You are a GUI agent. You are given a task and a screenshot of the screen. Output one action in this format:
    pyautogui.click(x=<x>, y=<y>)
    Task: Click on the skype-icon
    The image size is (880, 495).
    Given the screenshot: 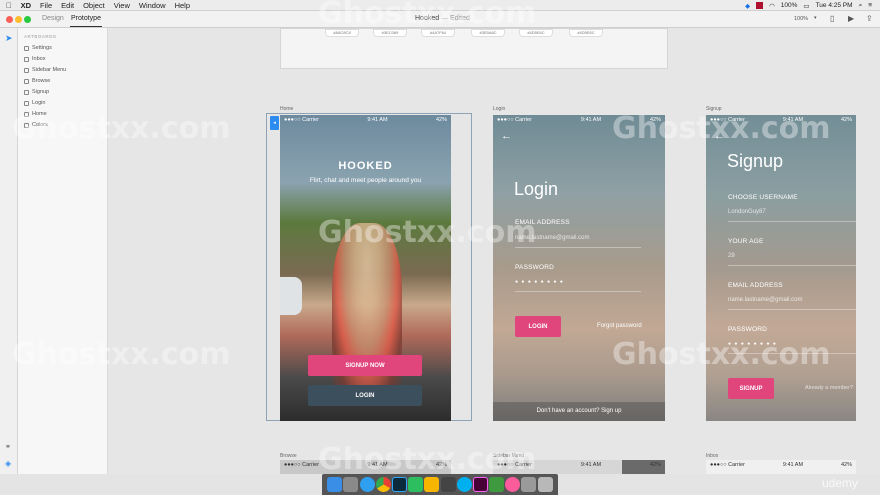 What is the action you would take?
    pyautogui.click(x=464, y=484)
    